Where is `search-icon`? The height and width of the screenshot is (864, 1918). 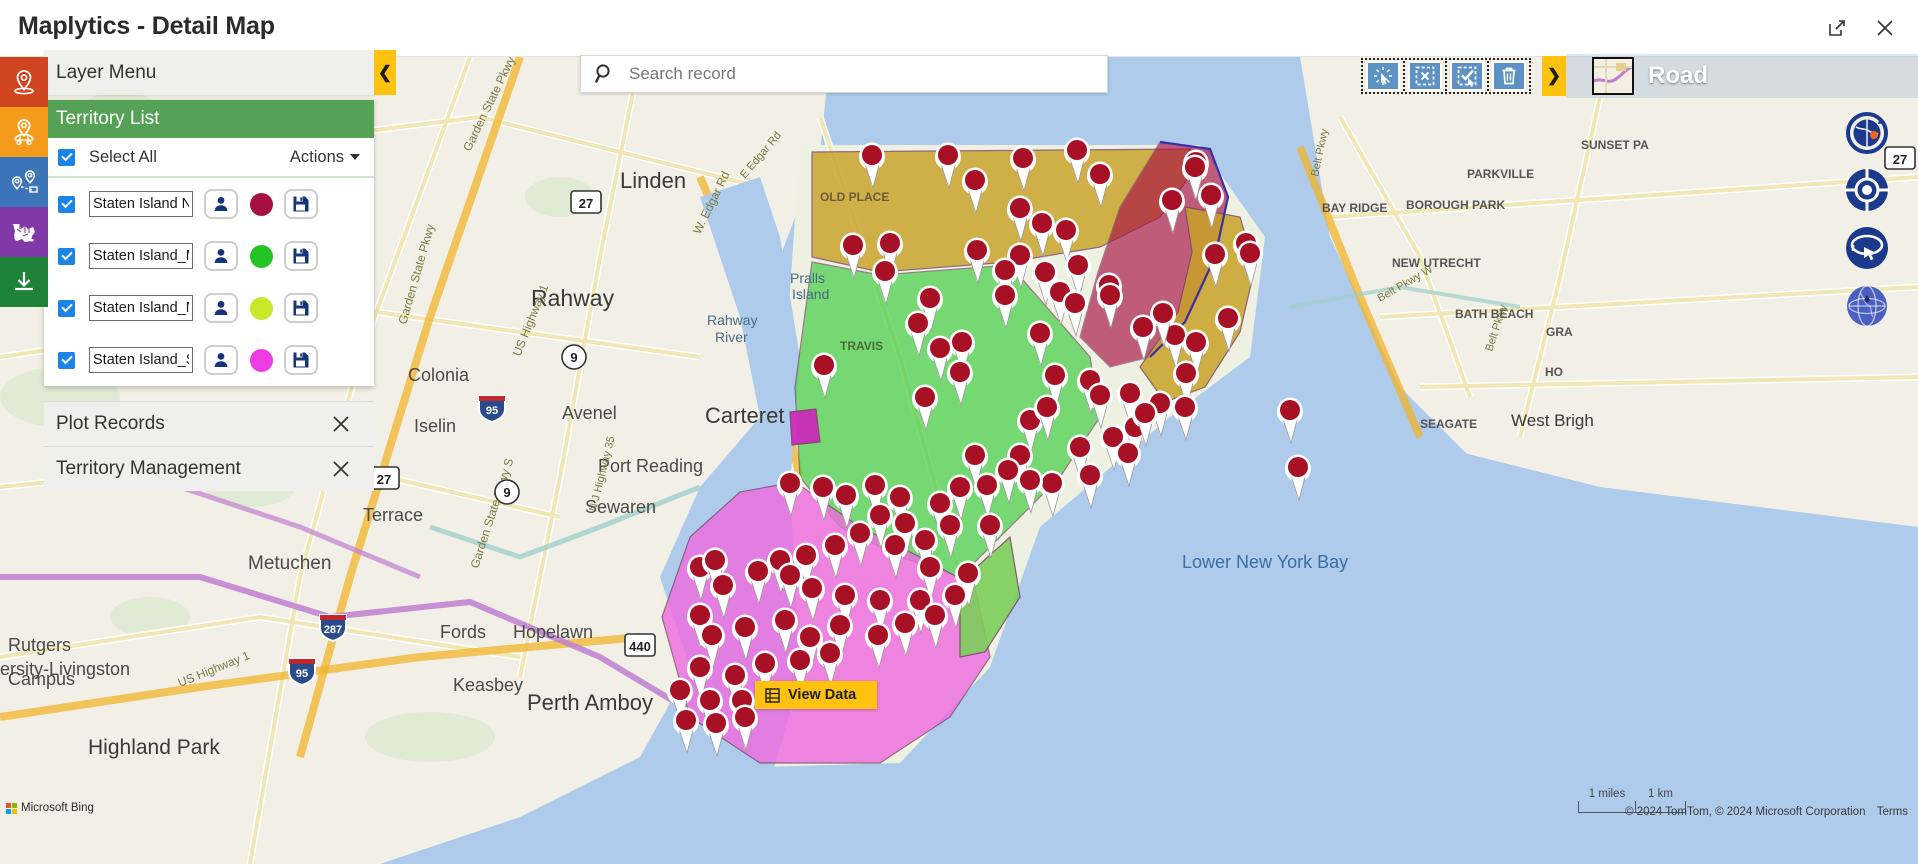
search-icon is located at coordinates (605, 74).